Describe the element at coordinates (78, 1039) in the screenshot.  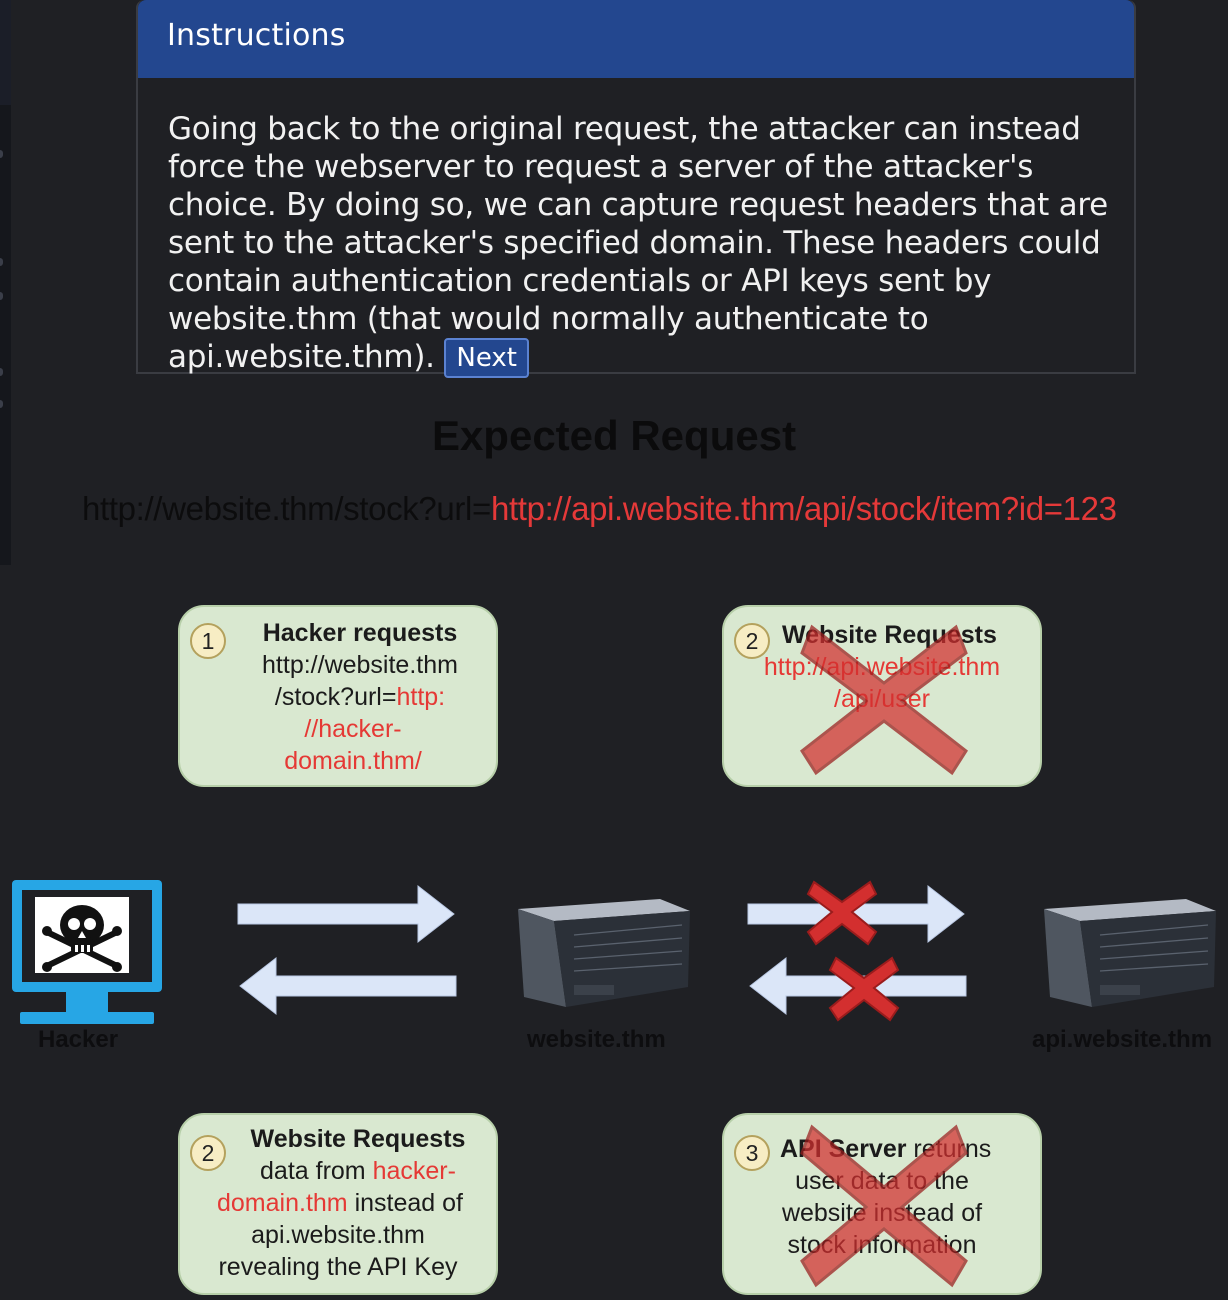
I see `node-label-hacker: Hacker` at that location.